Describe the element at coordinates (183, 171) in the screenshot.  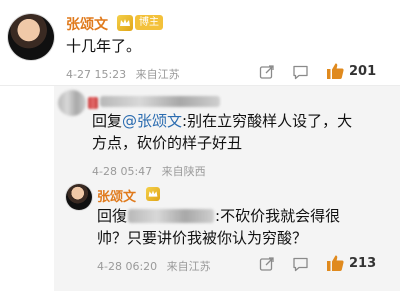
I see `reply1-location: 来自陕西` at that location.